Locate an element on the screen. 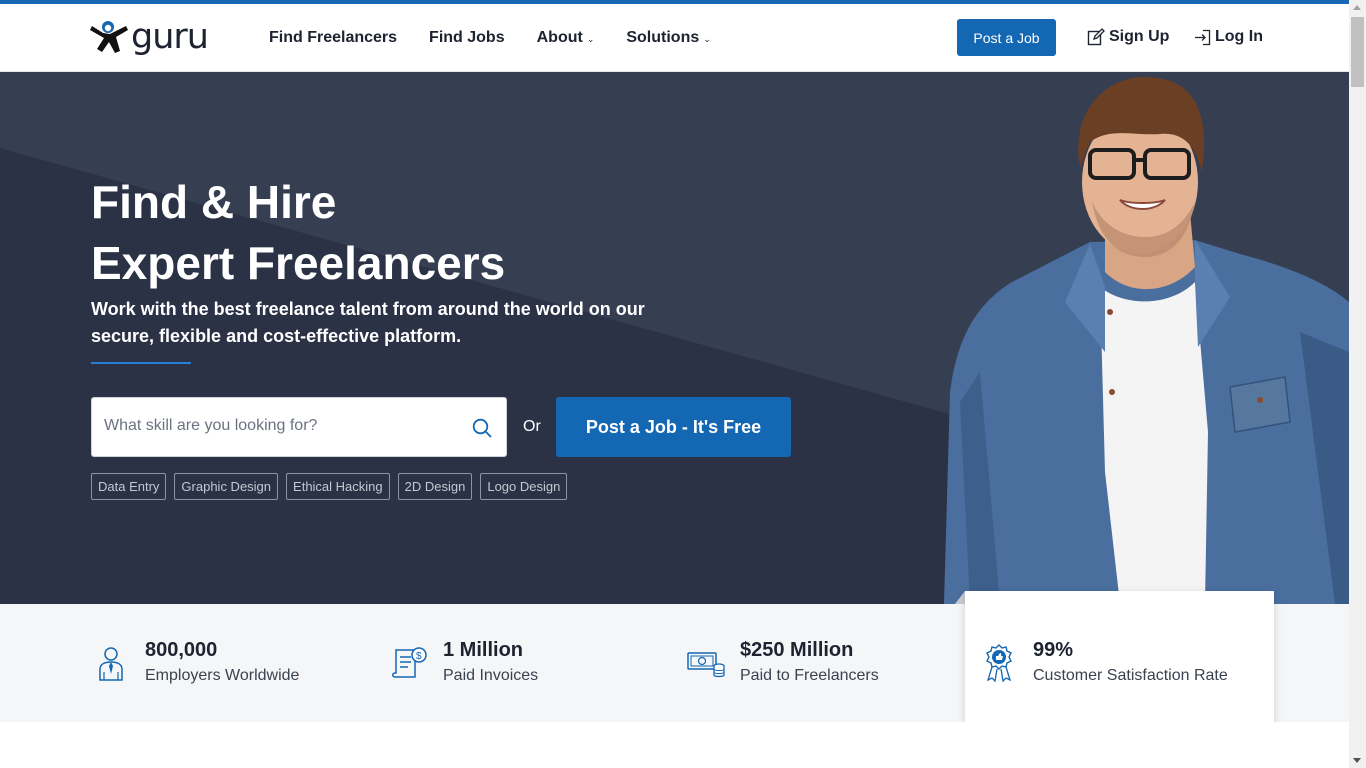 The height and width of the screenshot is (768, 1366). nav-label: Solutions is located at coordinates (663, 37).